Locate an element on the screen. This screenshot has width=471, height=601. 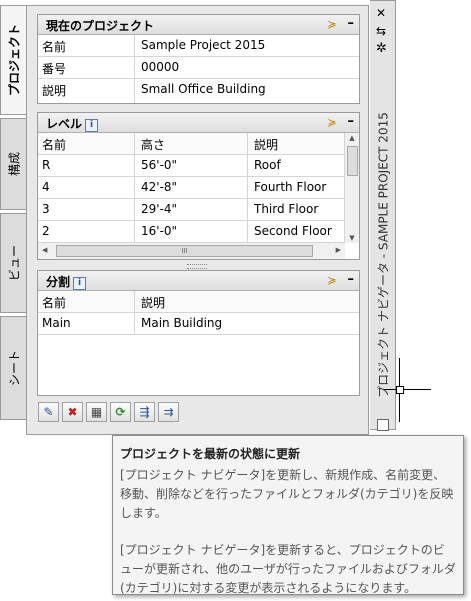
current-project-header: 現在のプロジェクト ≽ – is located at coordinates (198, 25).